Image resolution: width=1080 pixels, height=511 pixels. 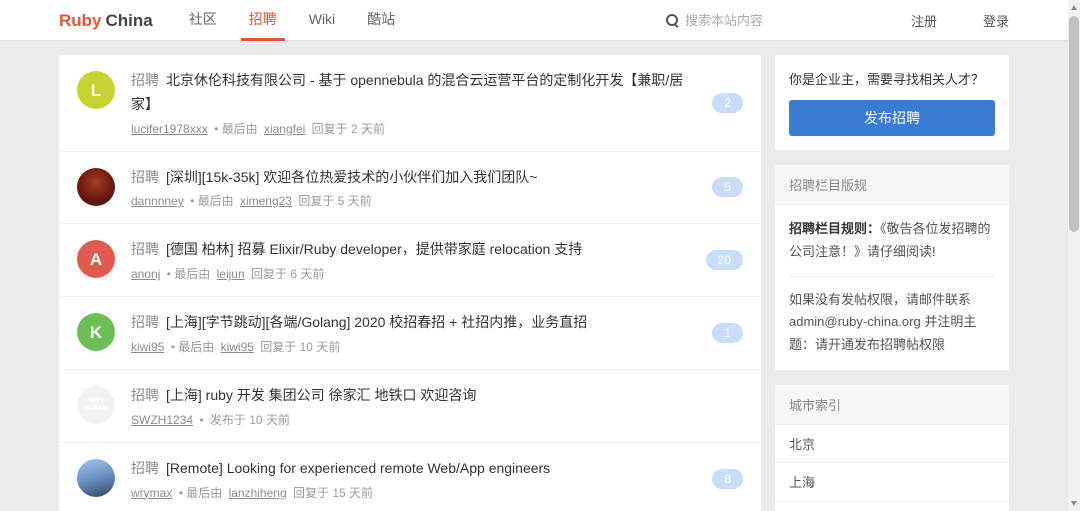 What do you see at coordinates (129, 20) in the screenshot?
I see `logo-china: China` at bounding box center [129, 20].